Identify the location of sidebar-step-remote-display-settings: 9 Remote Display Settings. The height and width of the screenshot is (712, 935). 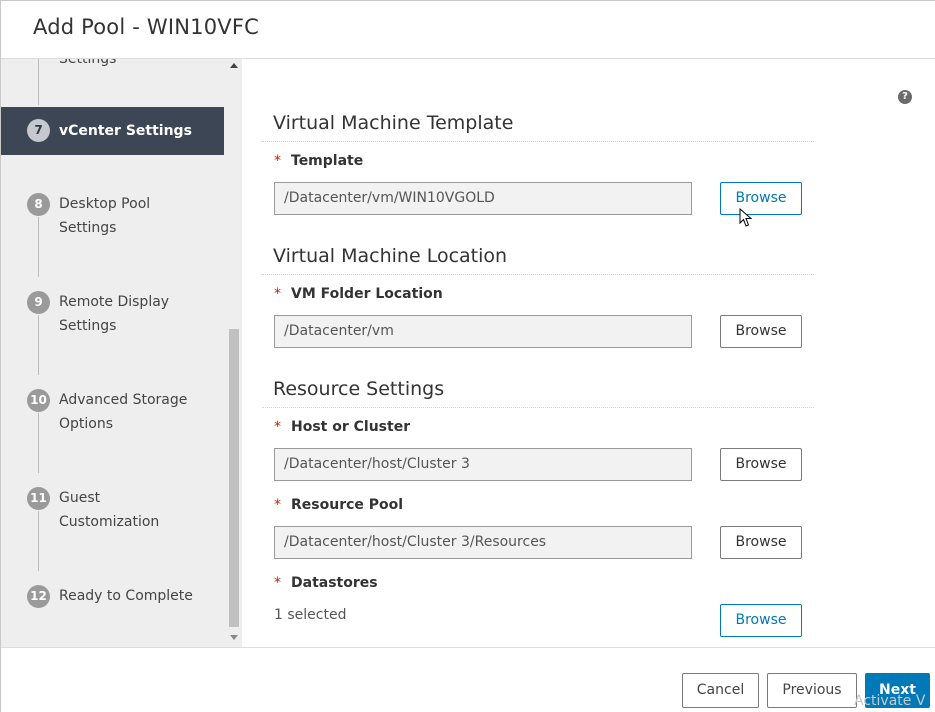
(112, 329).